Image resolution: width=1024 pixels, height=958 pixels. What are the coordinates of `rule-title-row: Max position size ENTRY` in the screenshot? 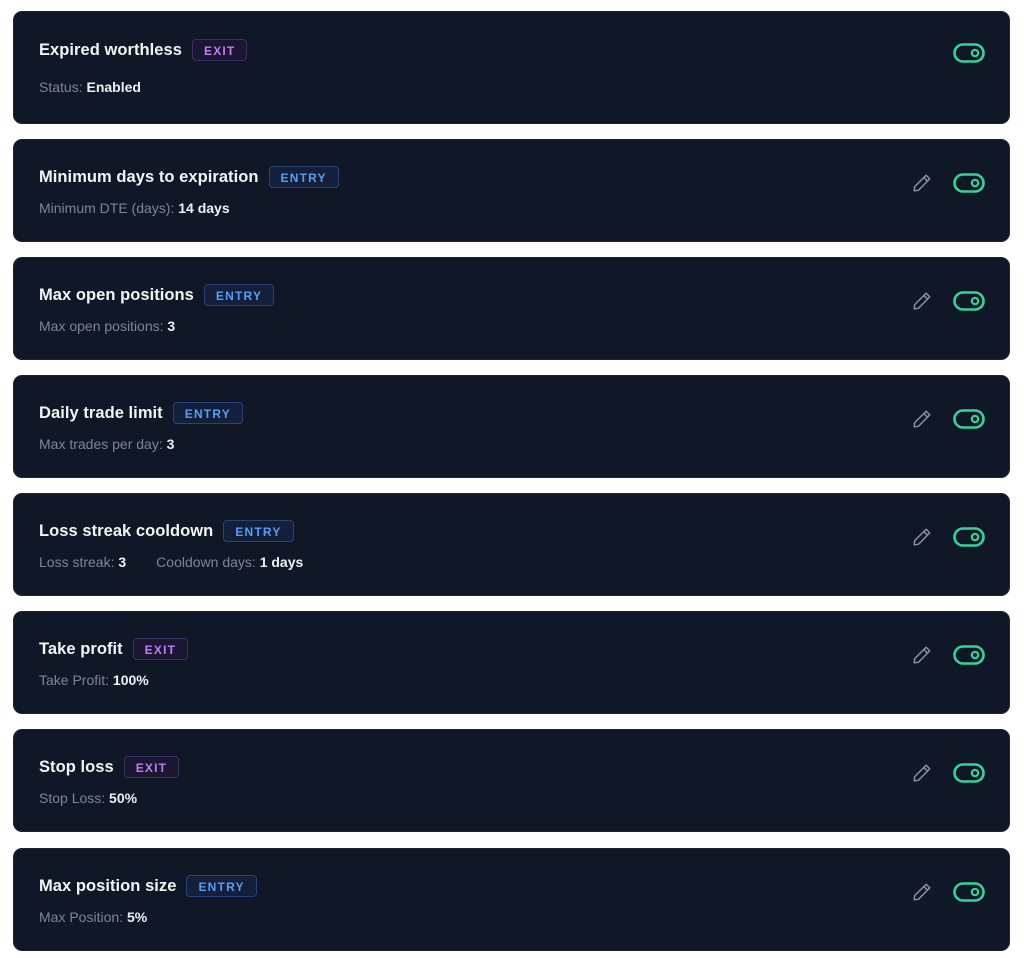 It's located at (148, 886).